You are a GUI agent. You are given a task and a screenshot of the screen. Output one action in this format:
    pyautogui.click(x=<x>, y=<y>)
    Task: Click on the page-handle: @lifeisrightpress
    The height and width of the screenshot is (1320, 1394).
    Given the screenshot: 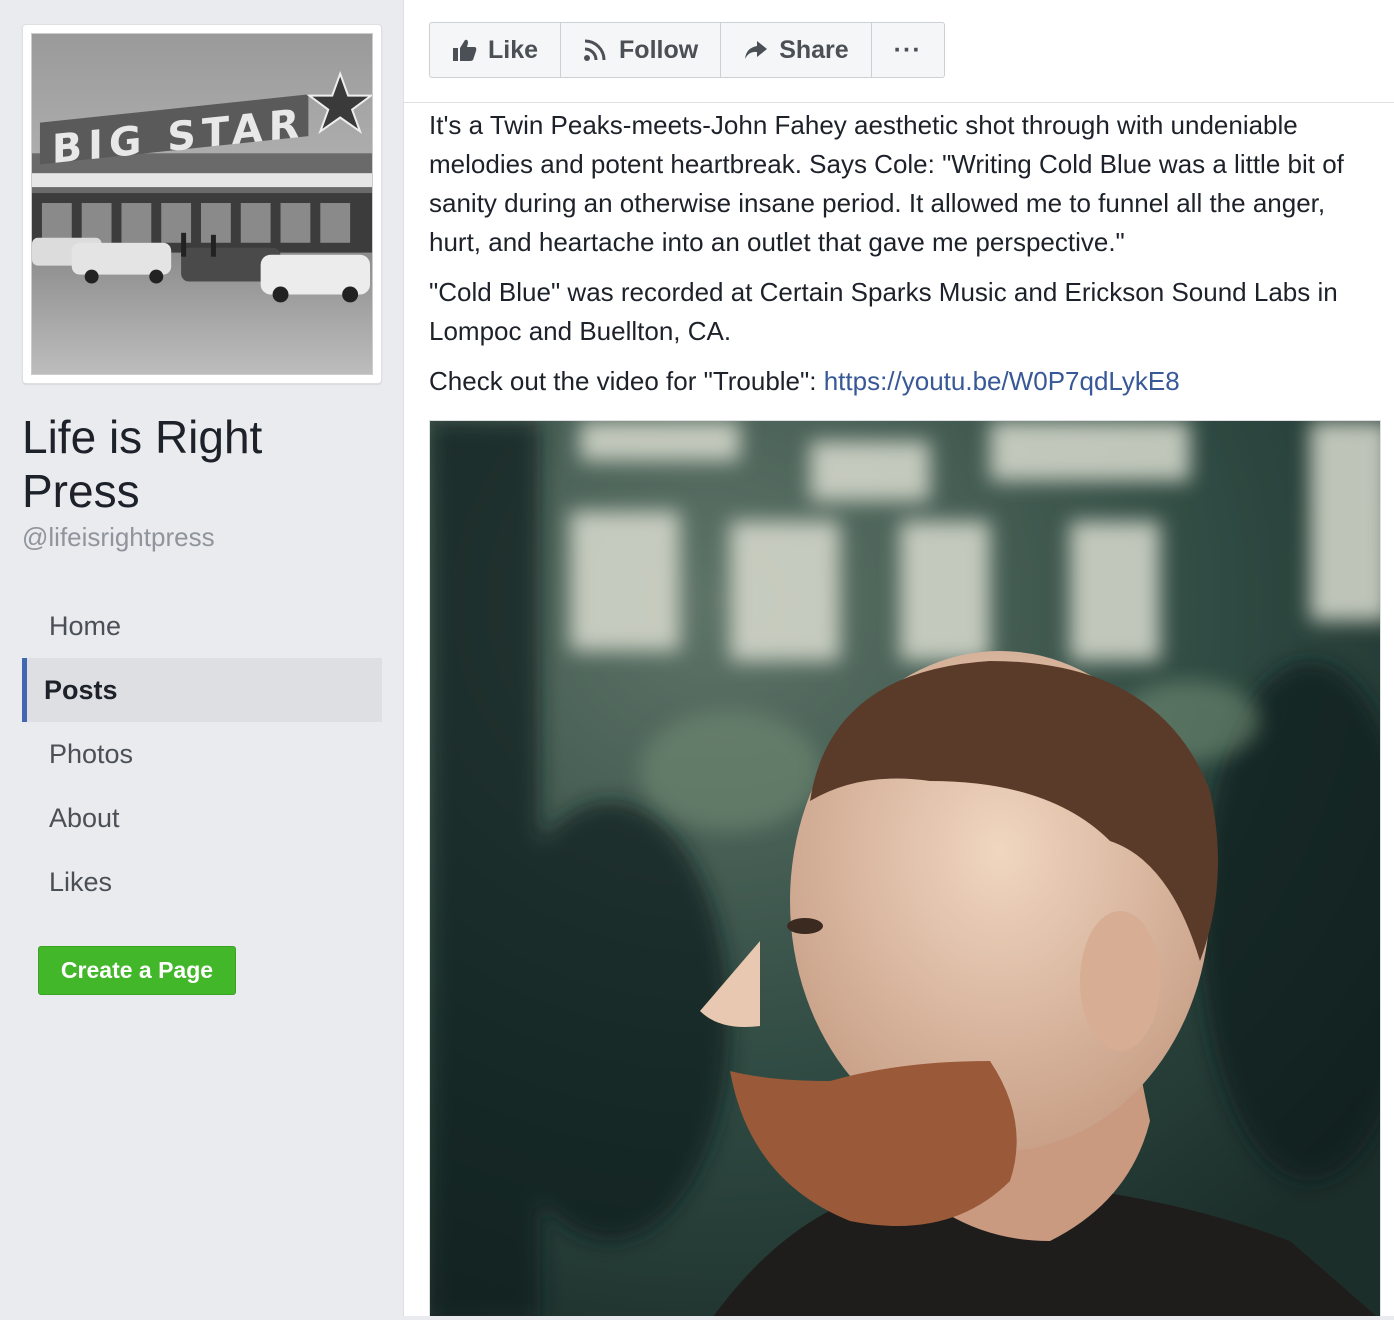 What is the action you would take?
    pyautogui.click(x=118, y=537)
    